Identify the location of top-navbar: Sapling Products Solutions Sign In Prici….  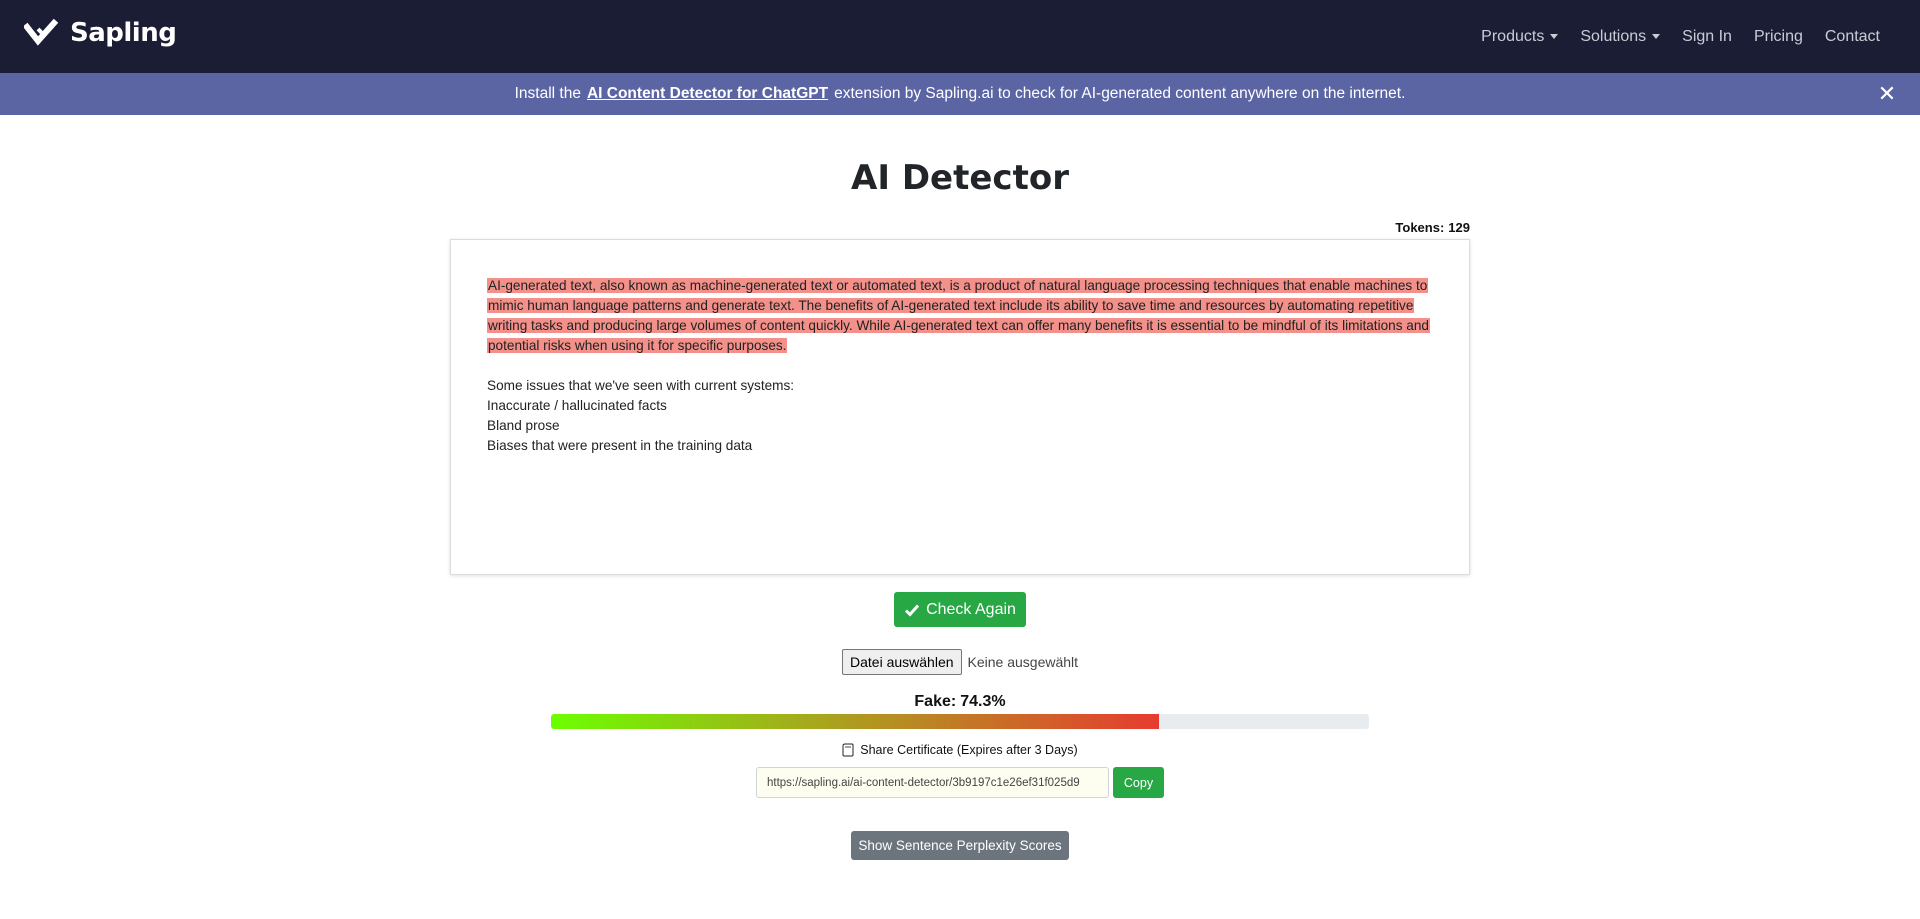
(960, 36).